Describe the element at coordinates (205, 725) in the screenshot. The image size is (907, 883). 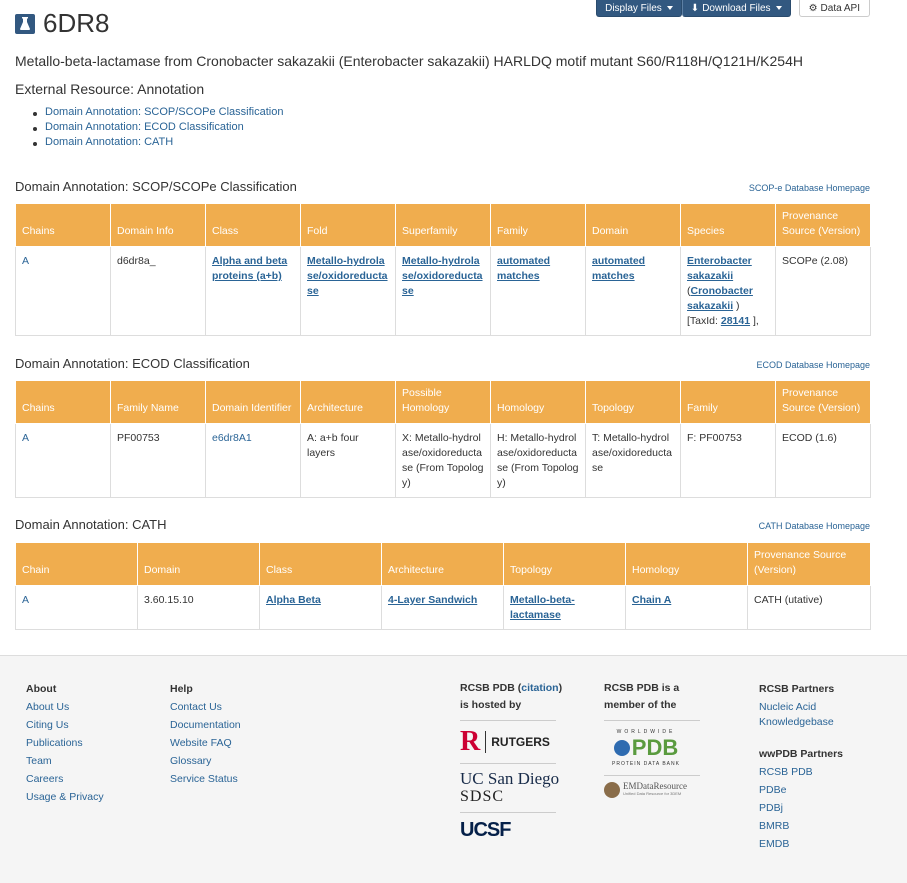
I see `footer-link-documentation: Documentation` at that location.